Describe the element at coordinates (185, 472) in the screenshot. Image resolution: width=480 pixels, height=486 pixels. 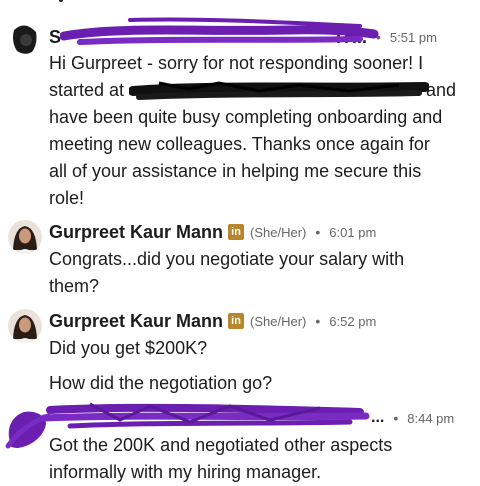
I see `message-line: informally with my hiring manager.` at that location.